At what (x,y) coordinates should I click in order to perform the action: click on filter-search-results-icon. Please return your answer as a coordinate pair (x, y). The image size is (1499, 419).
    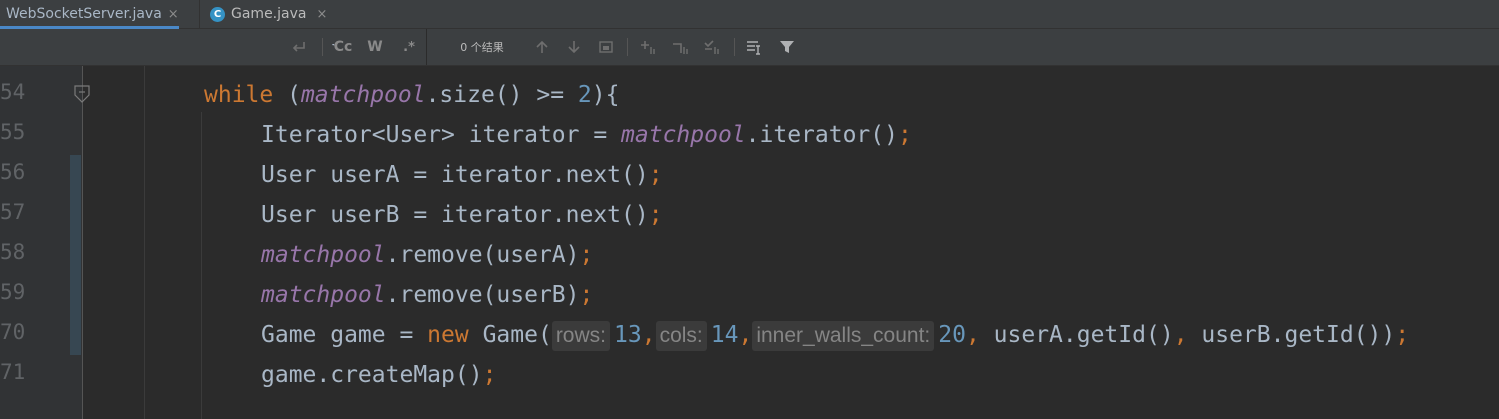
    Looking at the image, I should click on (754, 47).